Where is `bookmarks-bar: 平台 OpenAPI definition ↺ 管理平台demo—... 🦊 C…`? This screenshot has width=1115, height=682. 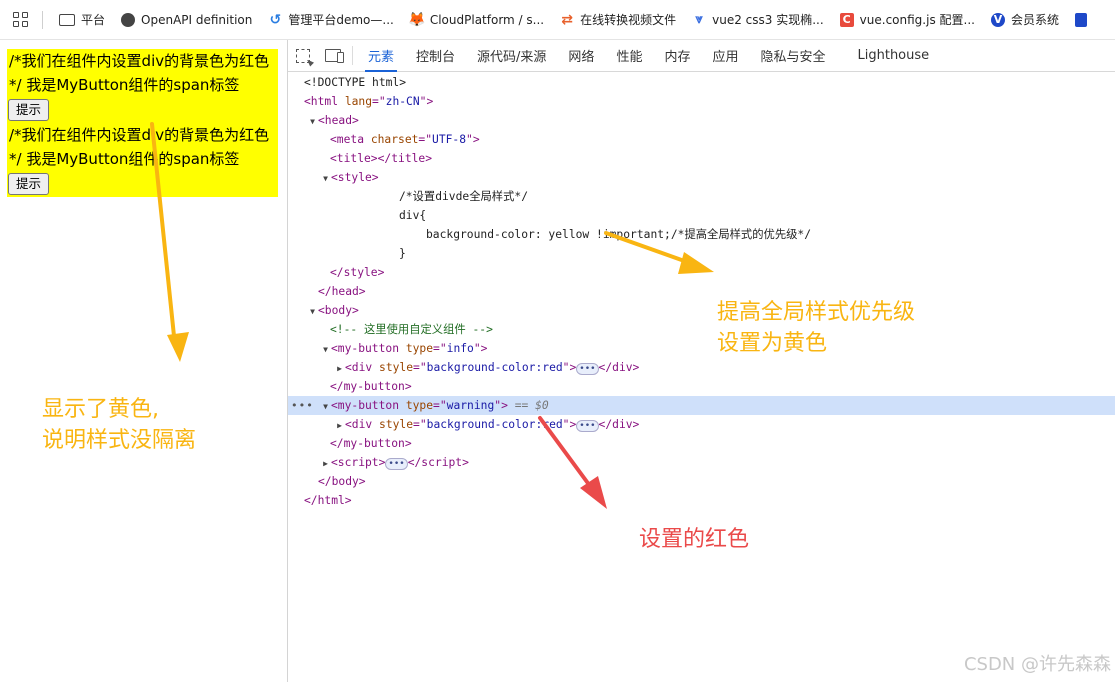
bookmarks-bar: 平台 OpenAPI definition ↺ 管理平台demo—... 🦊 C… is located at coordinates (557, 20).